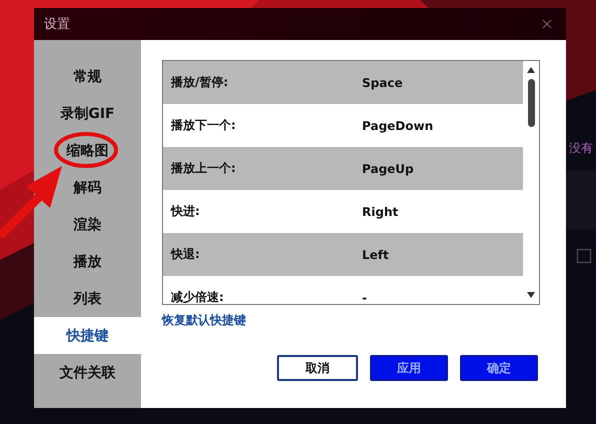 The image size is (596, 424). What do you see at coordinates (343, 290) in the screenshot?
I see `shortcut-row: 减少倍速: -` at bounding box center [343, 290].